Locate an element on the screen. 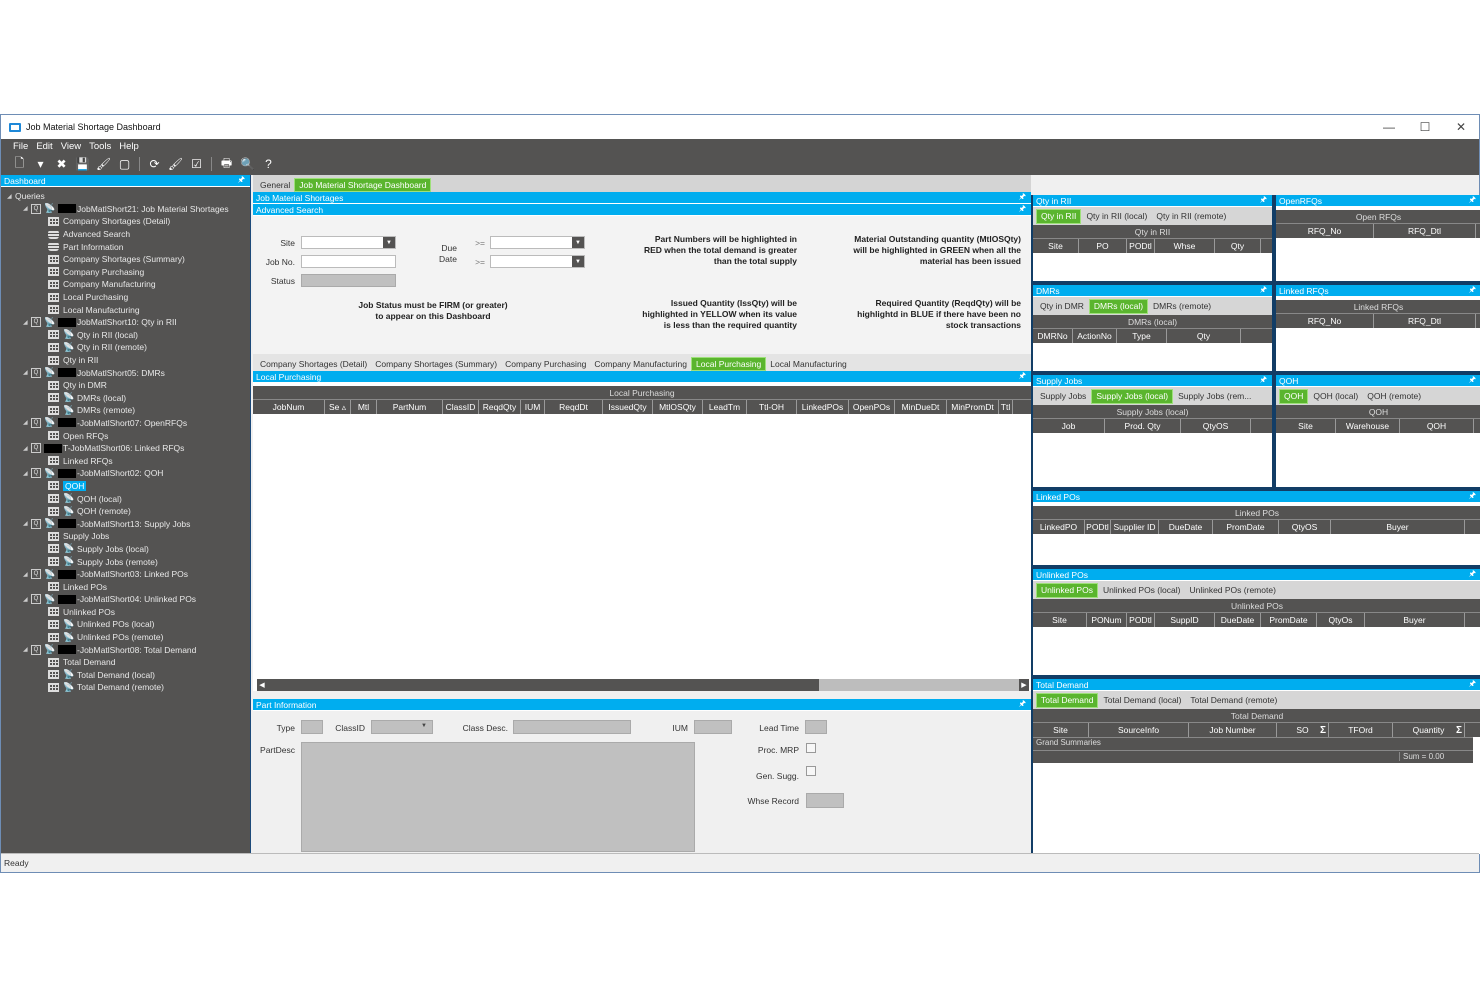 The width and height of the screenshot is (1480, 987). tree-item: Company Purchasing is located at coordinates (125, 272).